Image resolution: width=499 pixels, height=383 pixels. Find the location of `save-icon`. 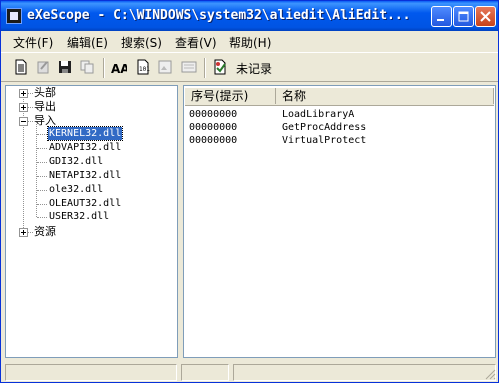

save-icon is located at coordinates (65, 67).